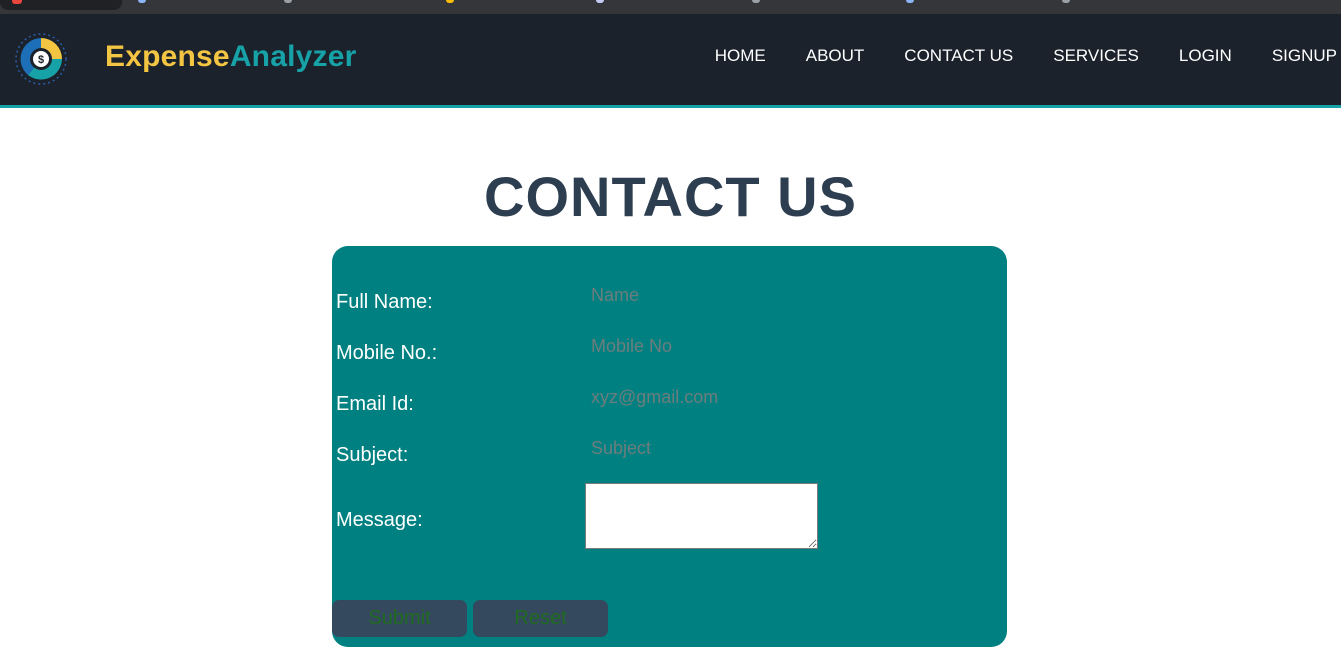 The width and height of the screenshot is (1341, 670). I want to click on reset-button: Reset, so click(540, 618).